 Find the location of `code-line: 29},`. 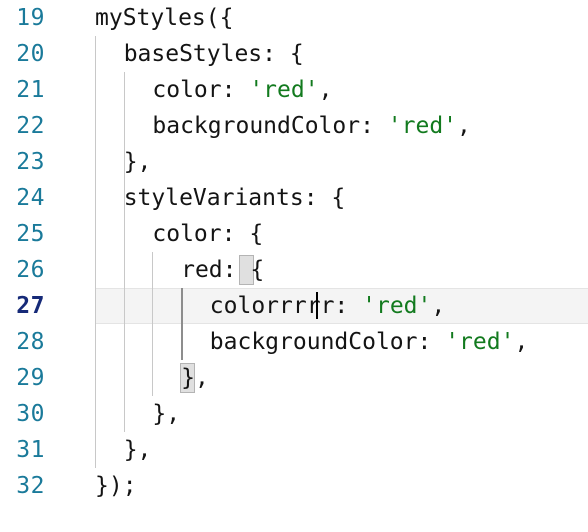

code-line: 29}, is located at coordinates (294, 378).